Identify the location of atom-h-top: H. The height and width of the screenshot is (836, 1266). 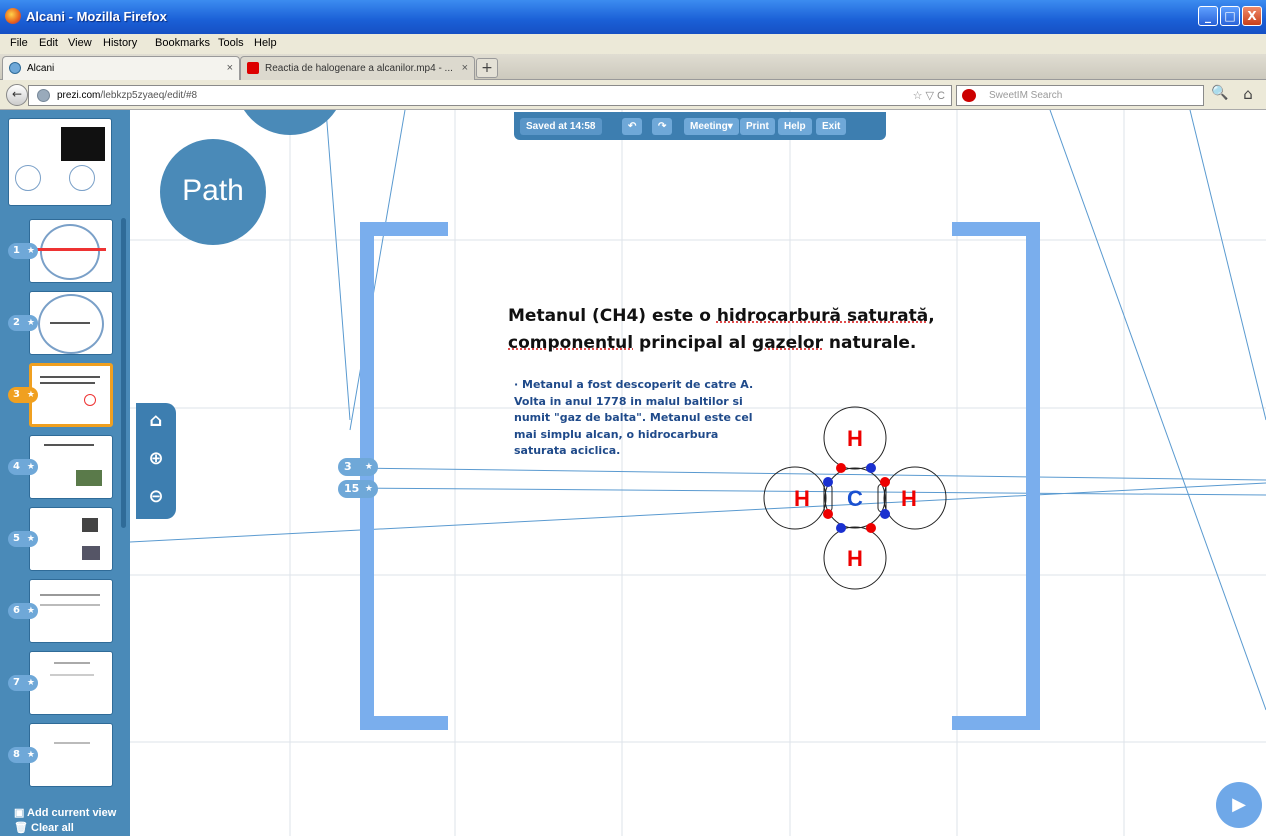
(855, 438).